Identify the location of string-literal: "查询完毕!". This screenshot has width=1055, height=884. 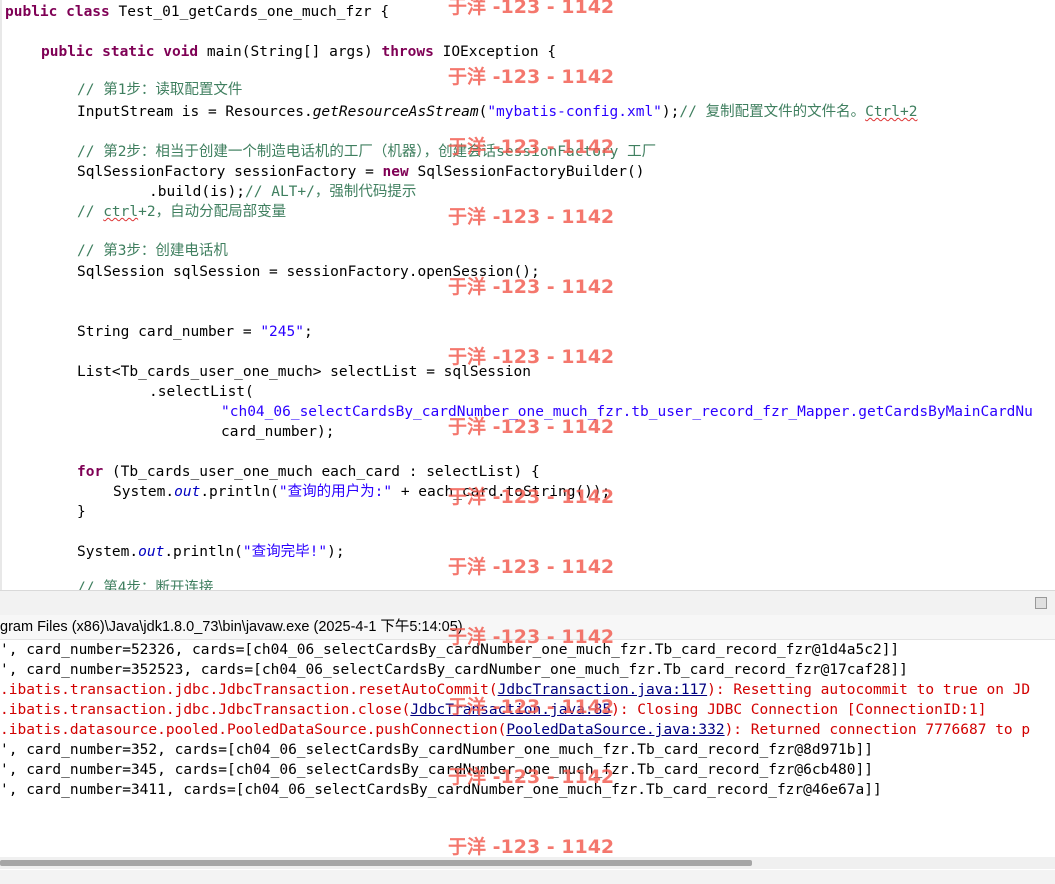
(285, 552).